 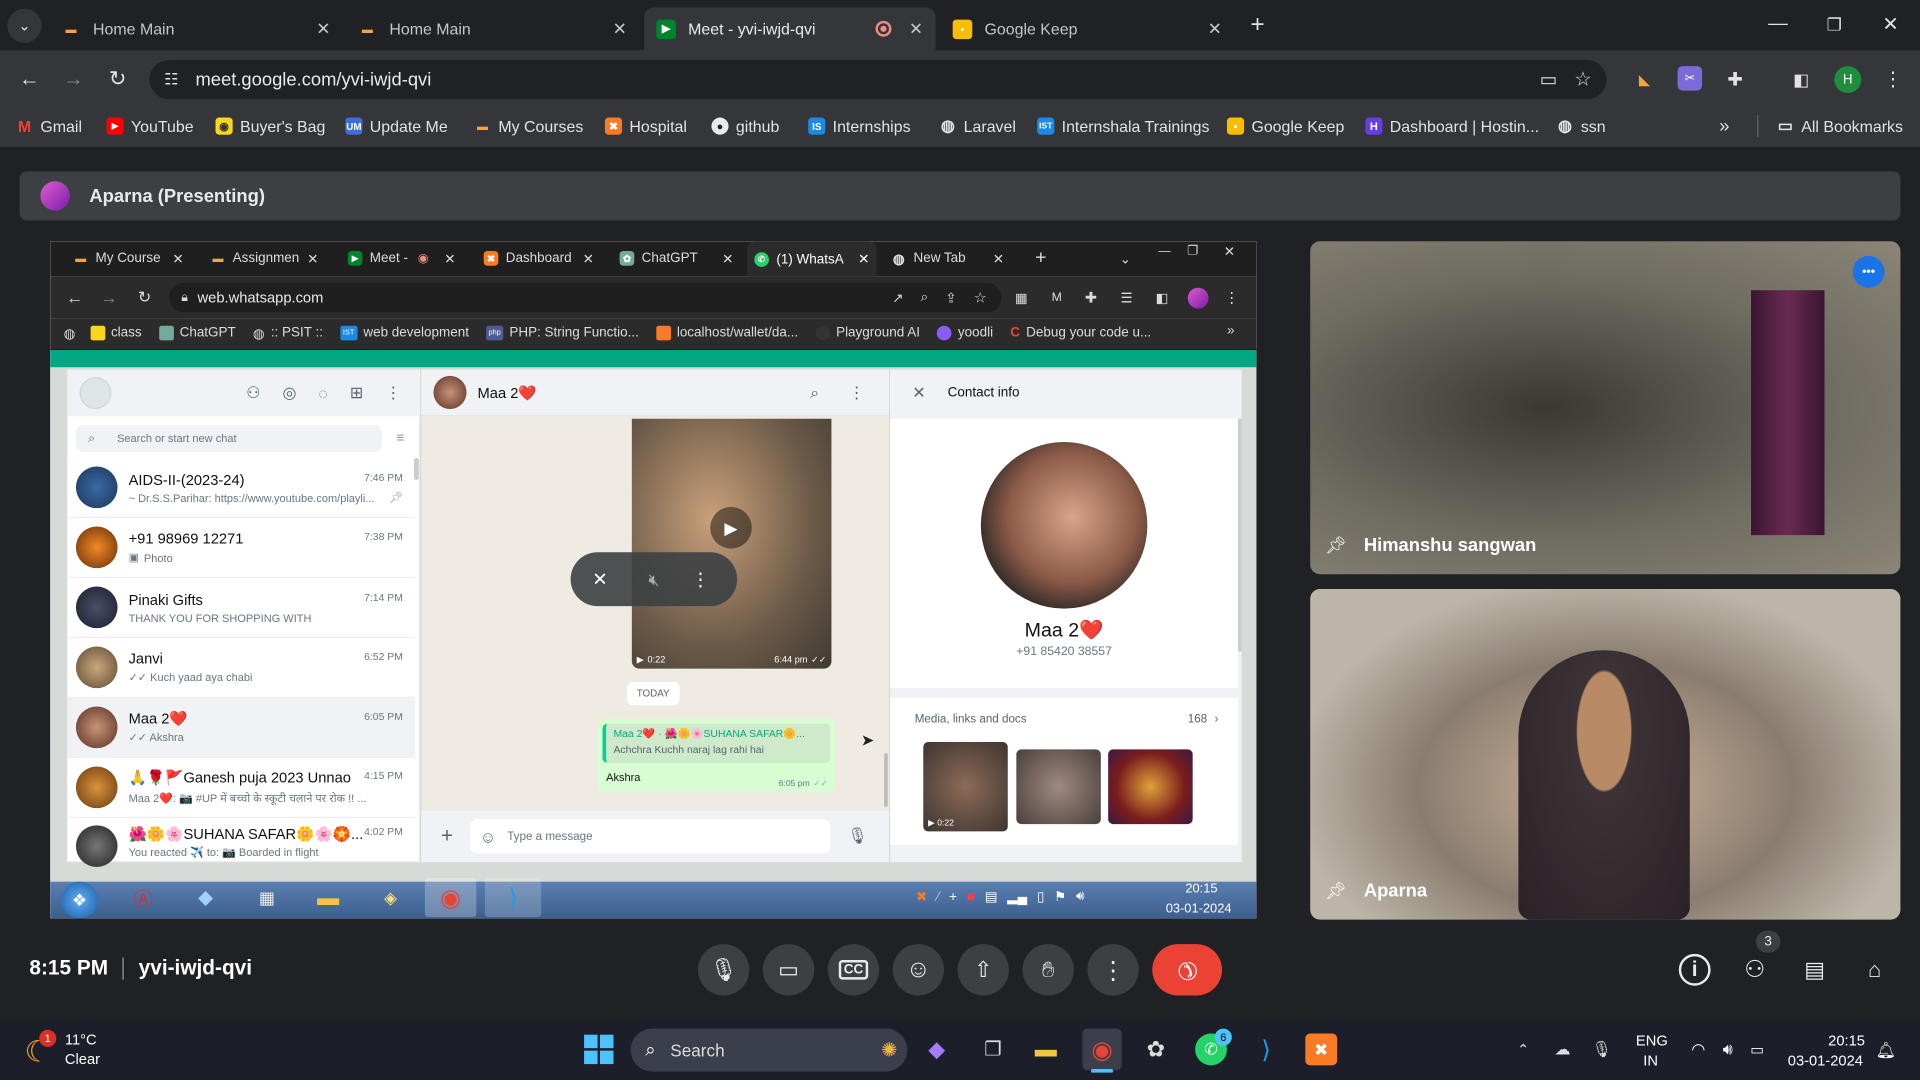 What do you see at coordinates (1755, 970) in the screenshot?
I see `people-button: ⚇` at bounding box center [1755, 970].